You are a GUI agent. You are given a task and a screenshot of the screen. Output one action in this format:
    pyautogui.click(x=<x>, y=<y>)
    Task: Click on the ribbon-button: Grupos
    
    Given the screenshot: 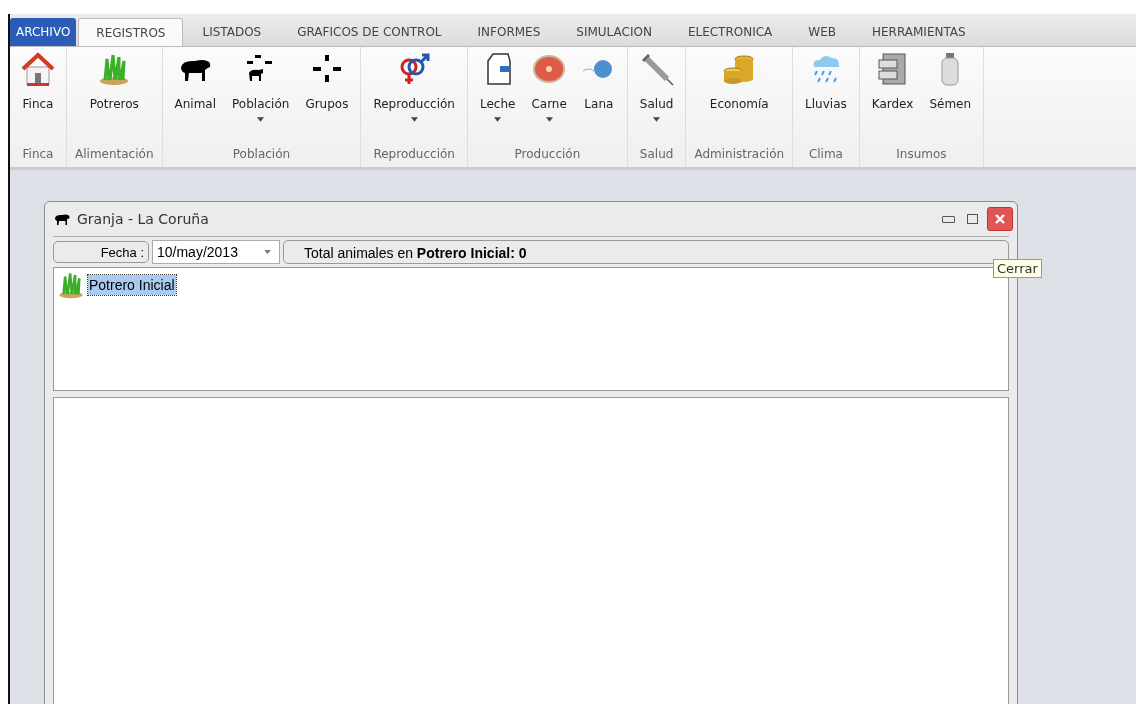 What is the action you would take?
    pyautogui.click(x=327, y=95)
    